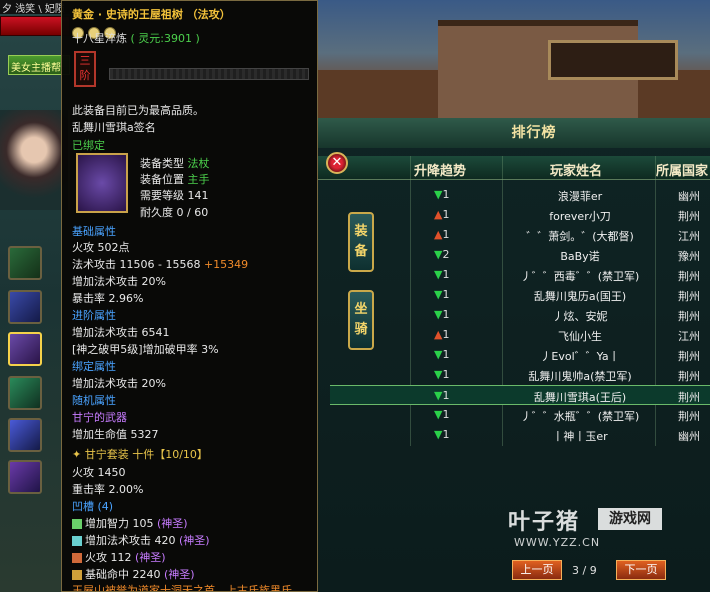 The height and width of the screenshot is (592, 710). What do you see at coordinates (93, 506) in the screenshot?
I see `socket-header: 凹槽 (4)` at bounding box center [93, 506].